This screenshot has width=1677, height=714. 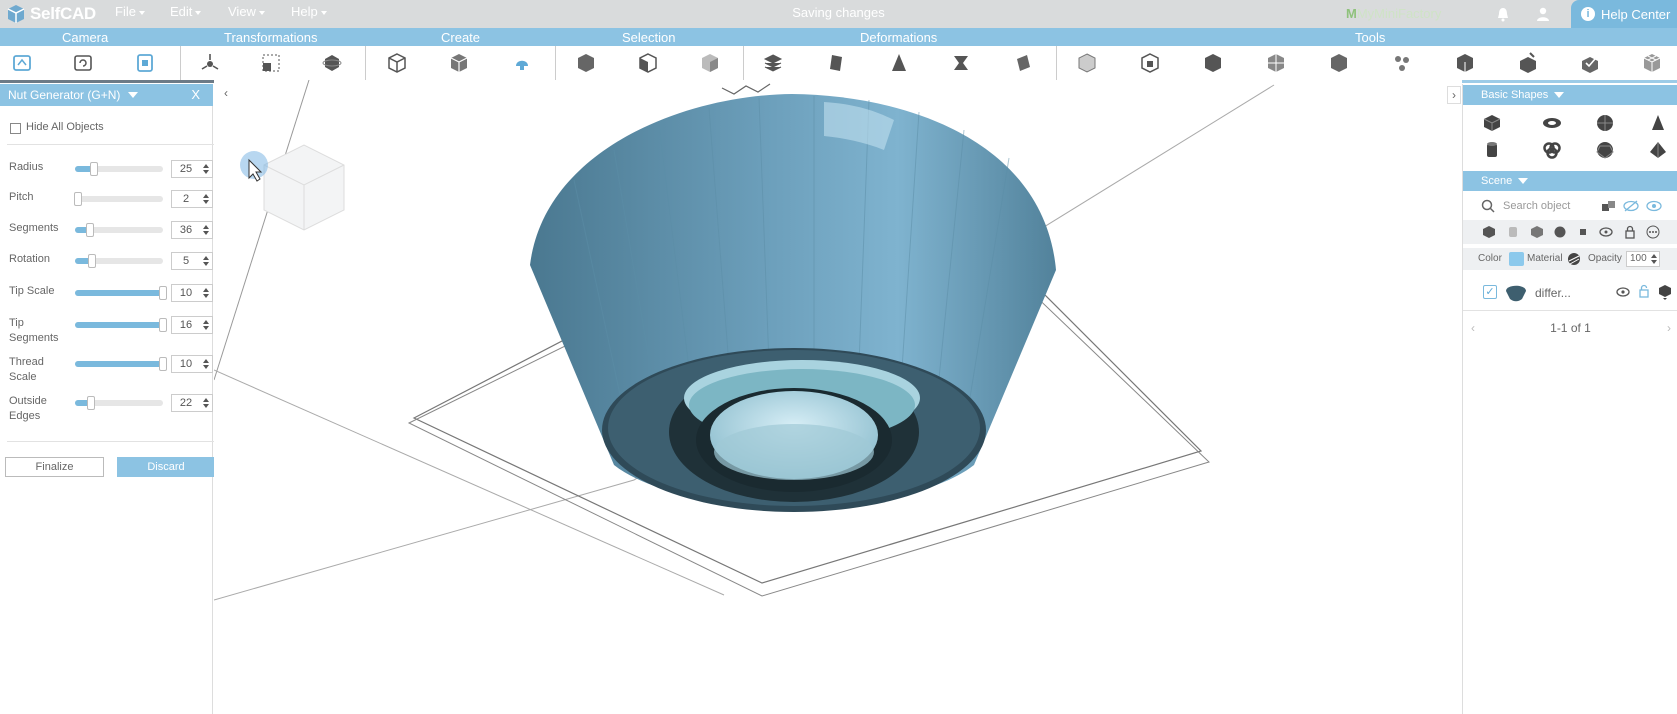 What do you see at coordinates (1489, 232) in the screenshot?
I see `solid-cube-icon` at bounding box center [1489, 232].